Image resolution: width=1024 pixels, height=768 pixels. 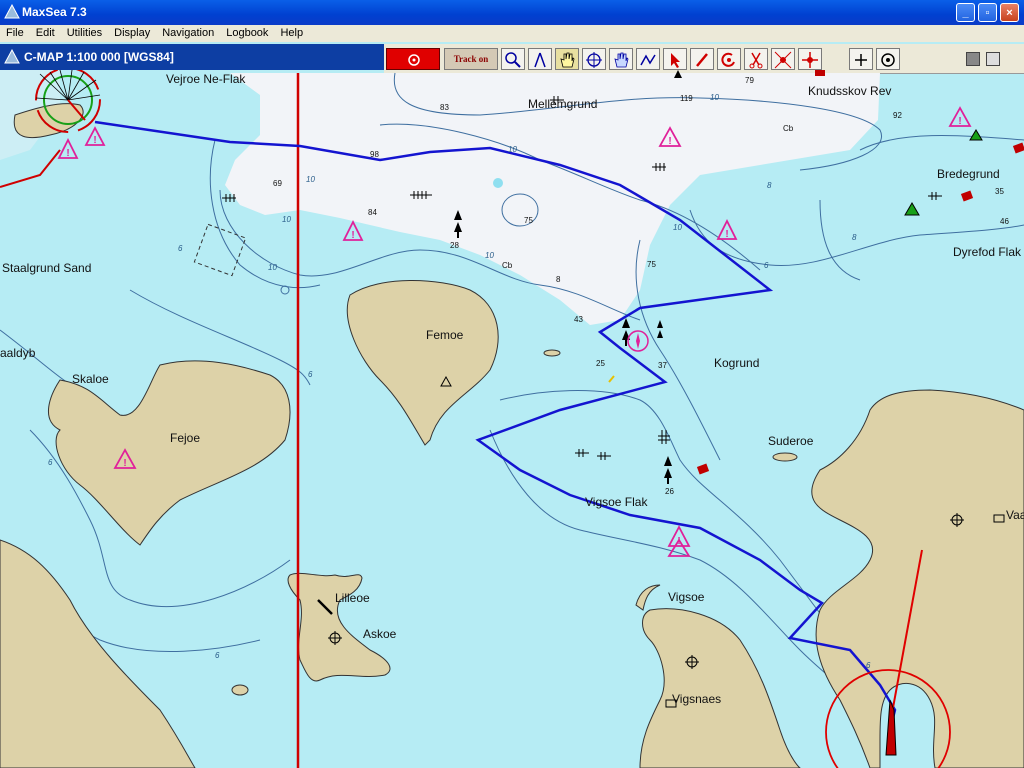 I want to click on sounding: 69, so click(x=277, y=183).